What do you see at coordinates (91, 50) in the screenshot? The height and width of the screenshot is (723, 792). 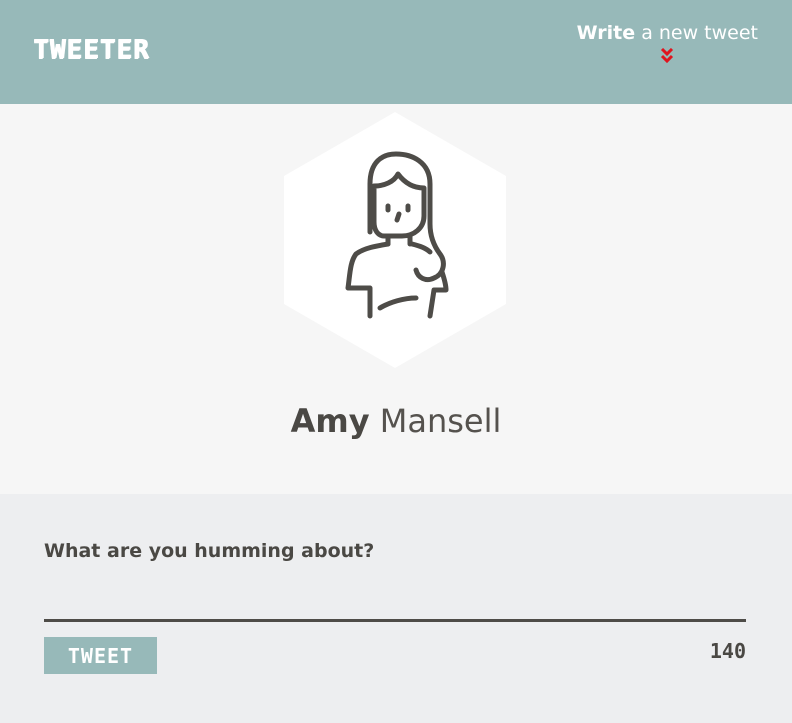 I see `app-logo: TWEETER` at bounding box center [91, 50].